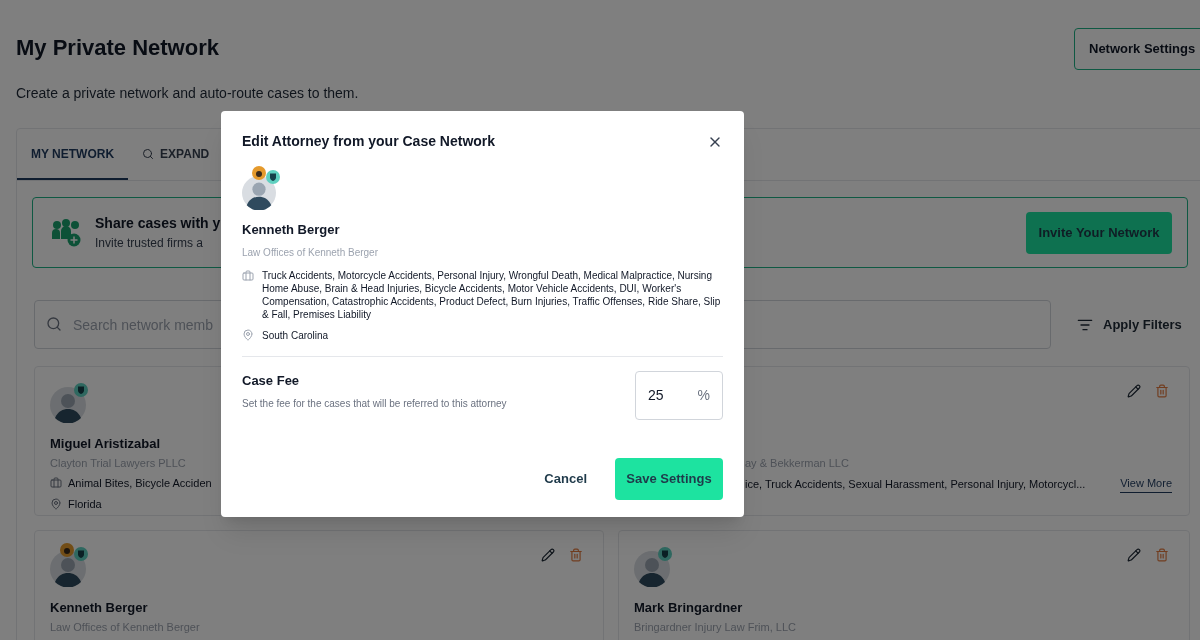 The width and height of the screenshot is (1200, 640). Describe the element at coordinates (369, 141) in the screenshot. I see `dialog-title: Edit Attorney from your Case Network` at that location.